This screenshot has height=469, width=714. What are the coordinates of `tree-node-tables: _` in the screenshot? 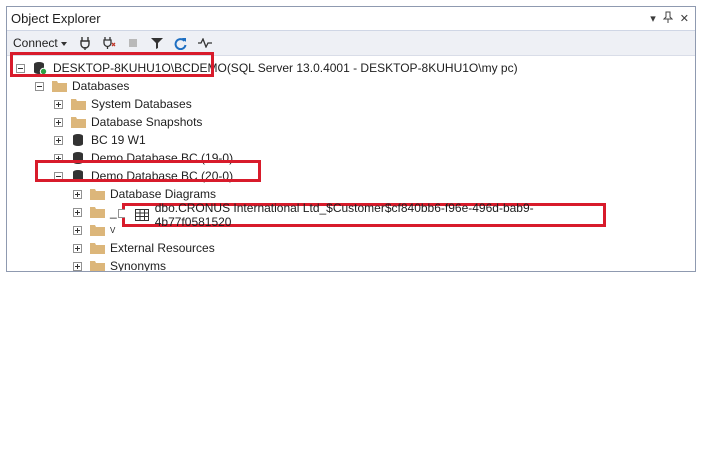 It's located at (103, 212).